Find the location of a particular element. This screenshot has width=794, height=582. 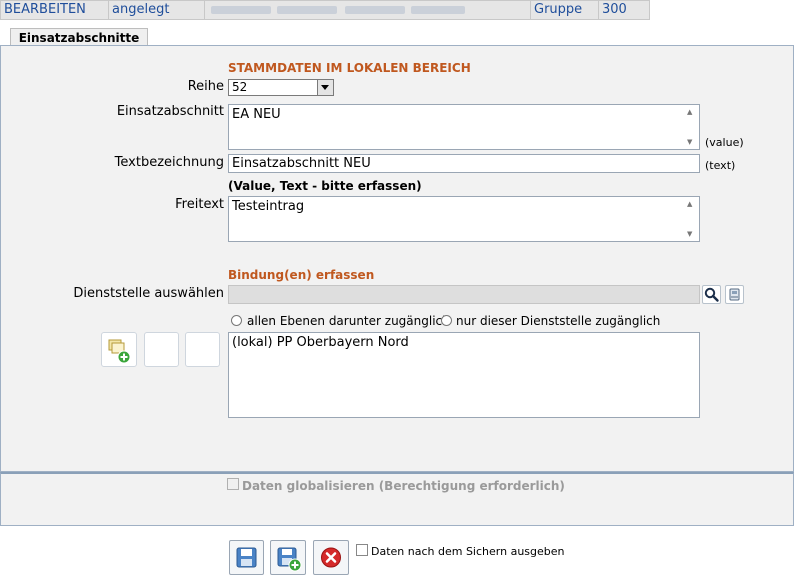

floppy-disk-icon is located at coordinates (246, 557).